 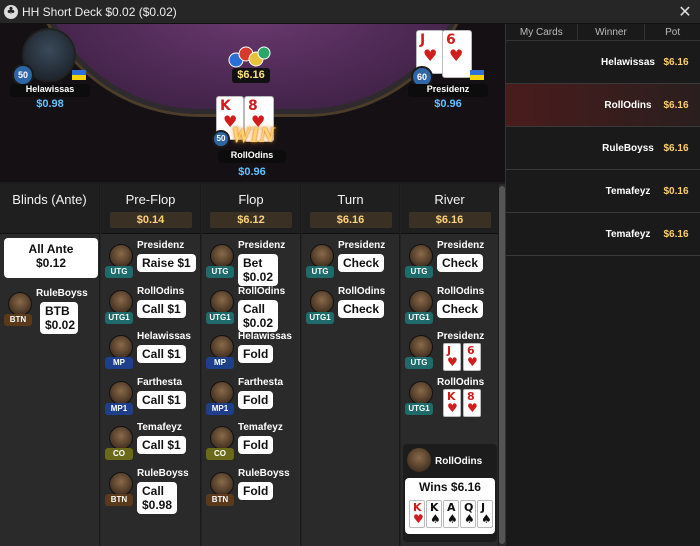 What do you see at coordinates (253, 309) in the screenshot?
I see `action-row: UTG1 RollOdins Call $0.02` at bounding box center [253, 309].